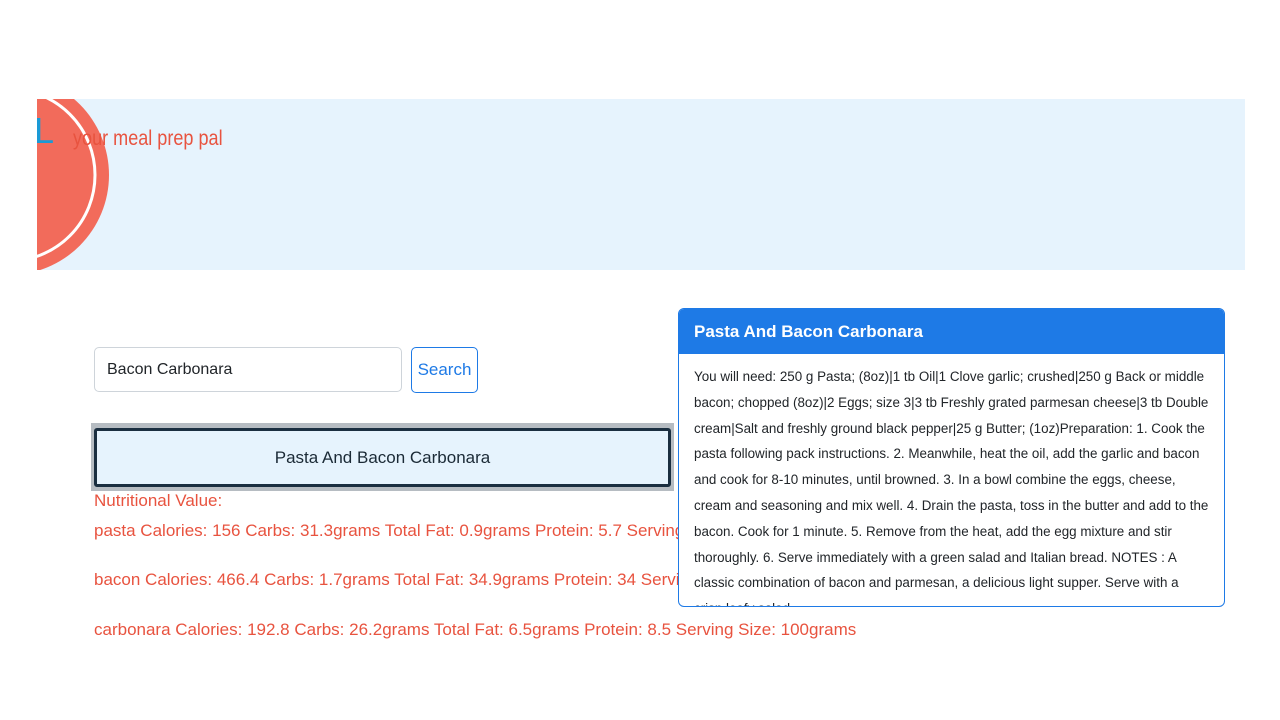 This screenshot has width=1280, height=720. What do you see at coordinates (248, 369) in the screenshot?
I see `search-input` at bounding box center [248, 369].